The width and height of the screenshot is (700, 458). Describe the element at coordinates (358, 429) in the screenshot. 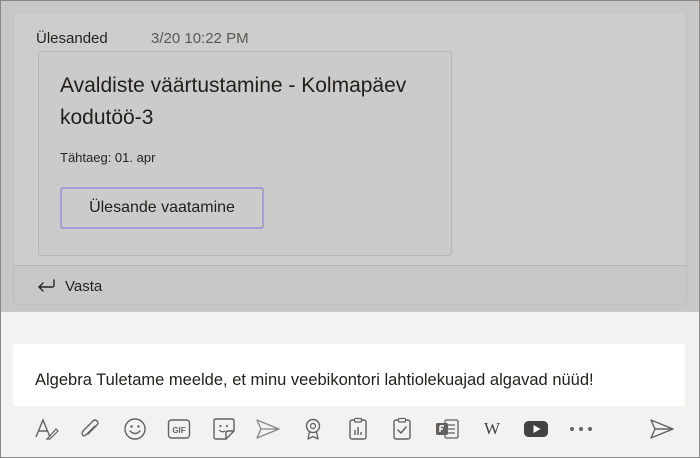

I see `forms-icon` at that location.